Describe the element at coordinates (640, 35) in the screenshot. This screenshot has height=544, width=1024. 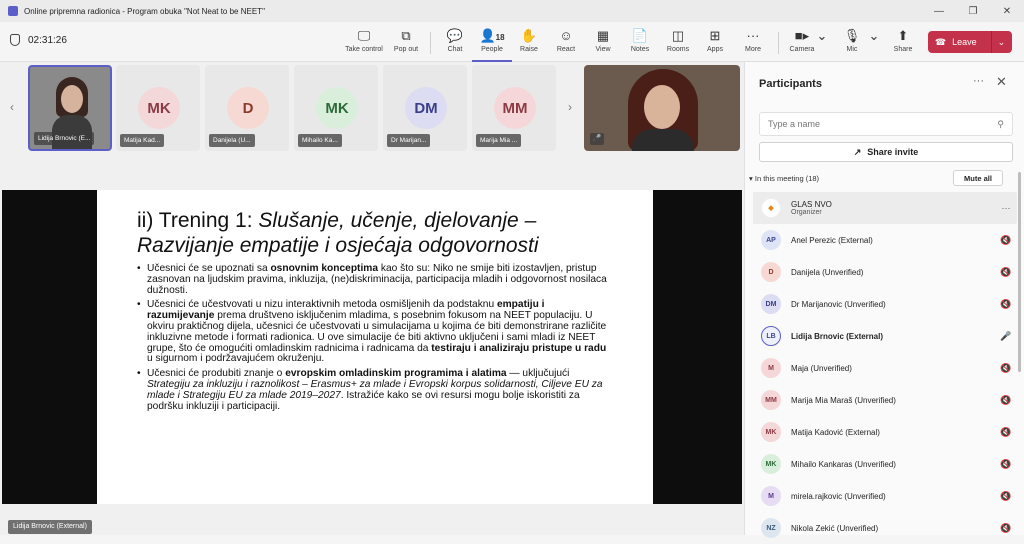
I see `notes-icon: 📄` at that location.